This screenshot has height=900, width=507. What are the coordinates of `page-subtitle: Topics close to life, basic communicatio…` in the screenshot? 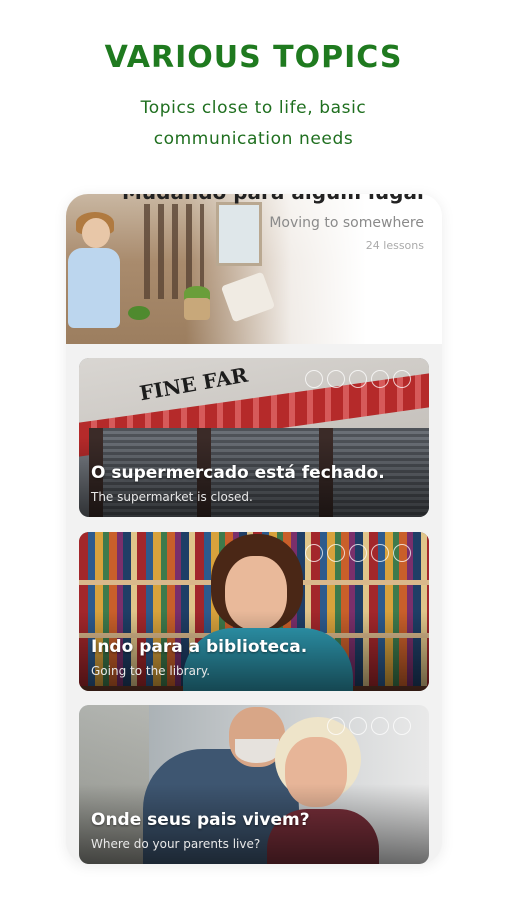 It's located at (253, 124).